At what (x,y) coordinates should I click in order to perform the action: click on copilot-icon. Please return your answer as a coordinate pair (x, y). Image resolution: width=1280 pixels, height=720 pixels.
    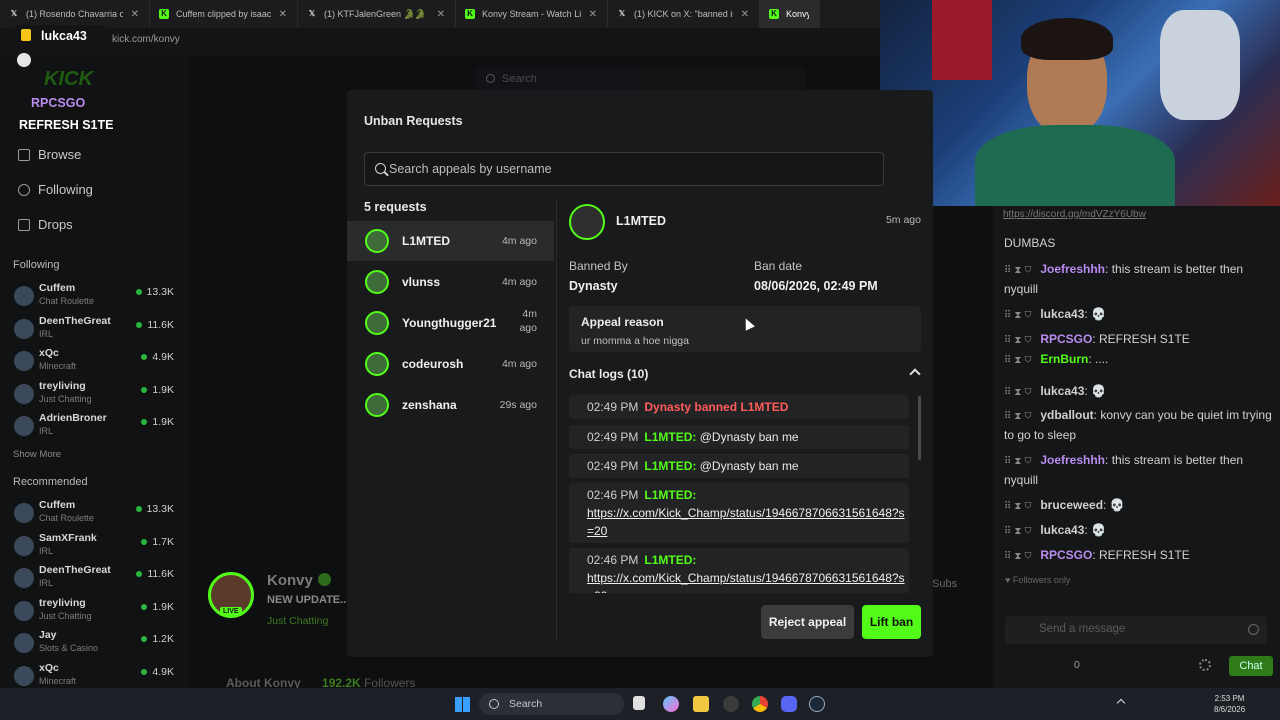
    Looking at the image, I should click on (671, 704).